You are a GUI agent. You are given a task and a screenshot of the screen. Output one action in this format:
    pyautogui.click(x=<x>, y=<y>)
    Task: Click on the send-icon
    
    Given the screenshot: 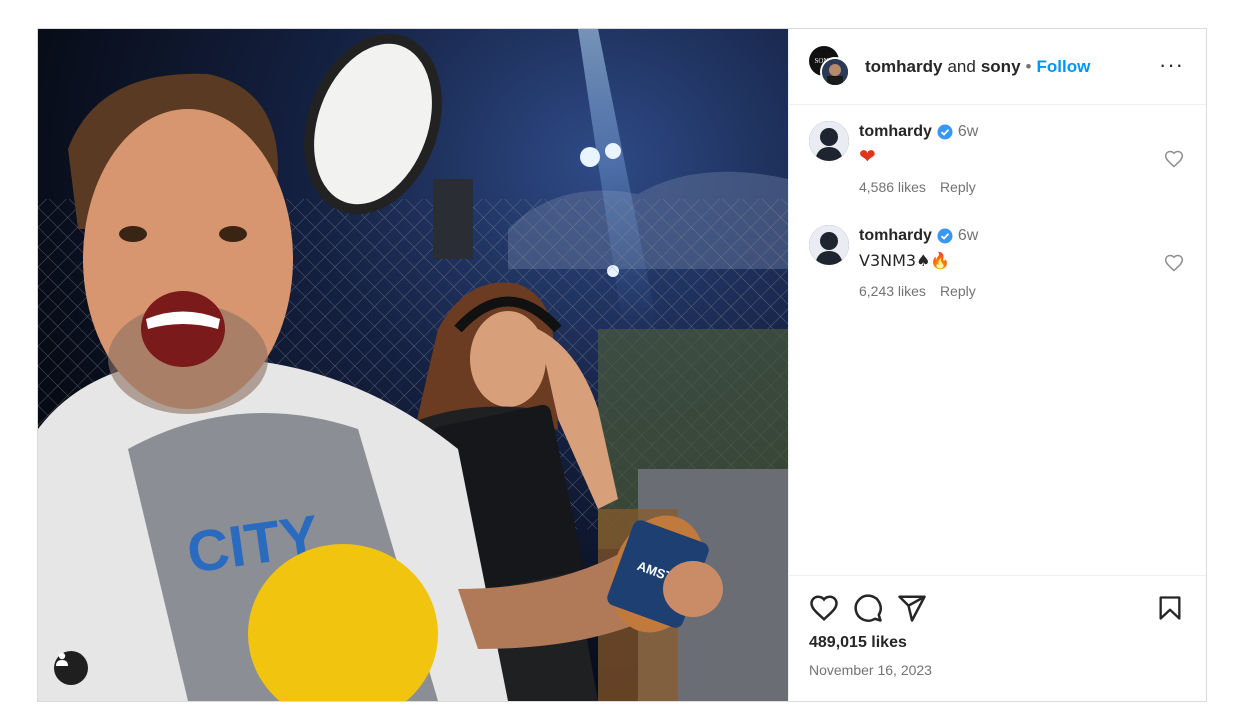 What is the action you would take?
    pyautogui.click(x=912, y=608)
    